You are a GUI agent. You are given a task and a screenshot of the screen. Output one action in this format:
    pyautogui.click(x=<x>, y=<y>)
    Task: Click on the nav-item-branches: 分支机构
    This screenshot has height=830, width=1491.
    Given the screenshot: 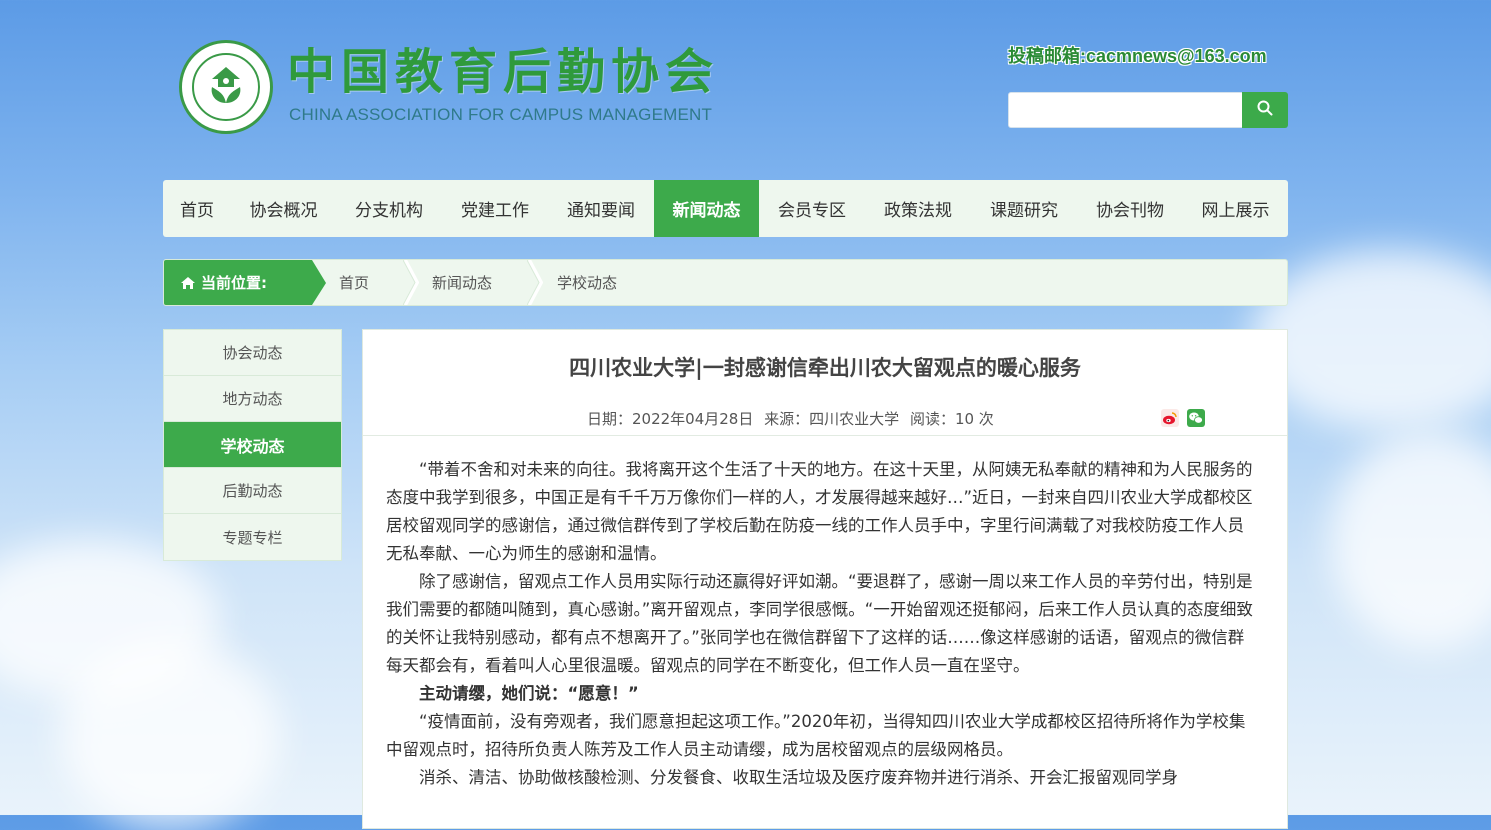 What is the action you would take?
    pyautogui.click(x=389, y=208)
    